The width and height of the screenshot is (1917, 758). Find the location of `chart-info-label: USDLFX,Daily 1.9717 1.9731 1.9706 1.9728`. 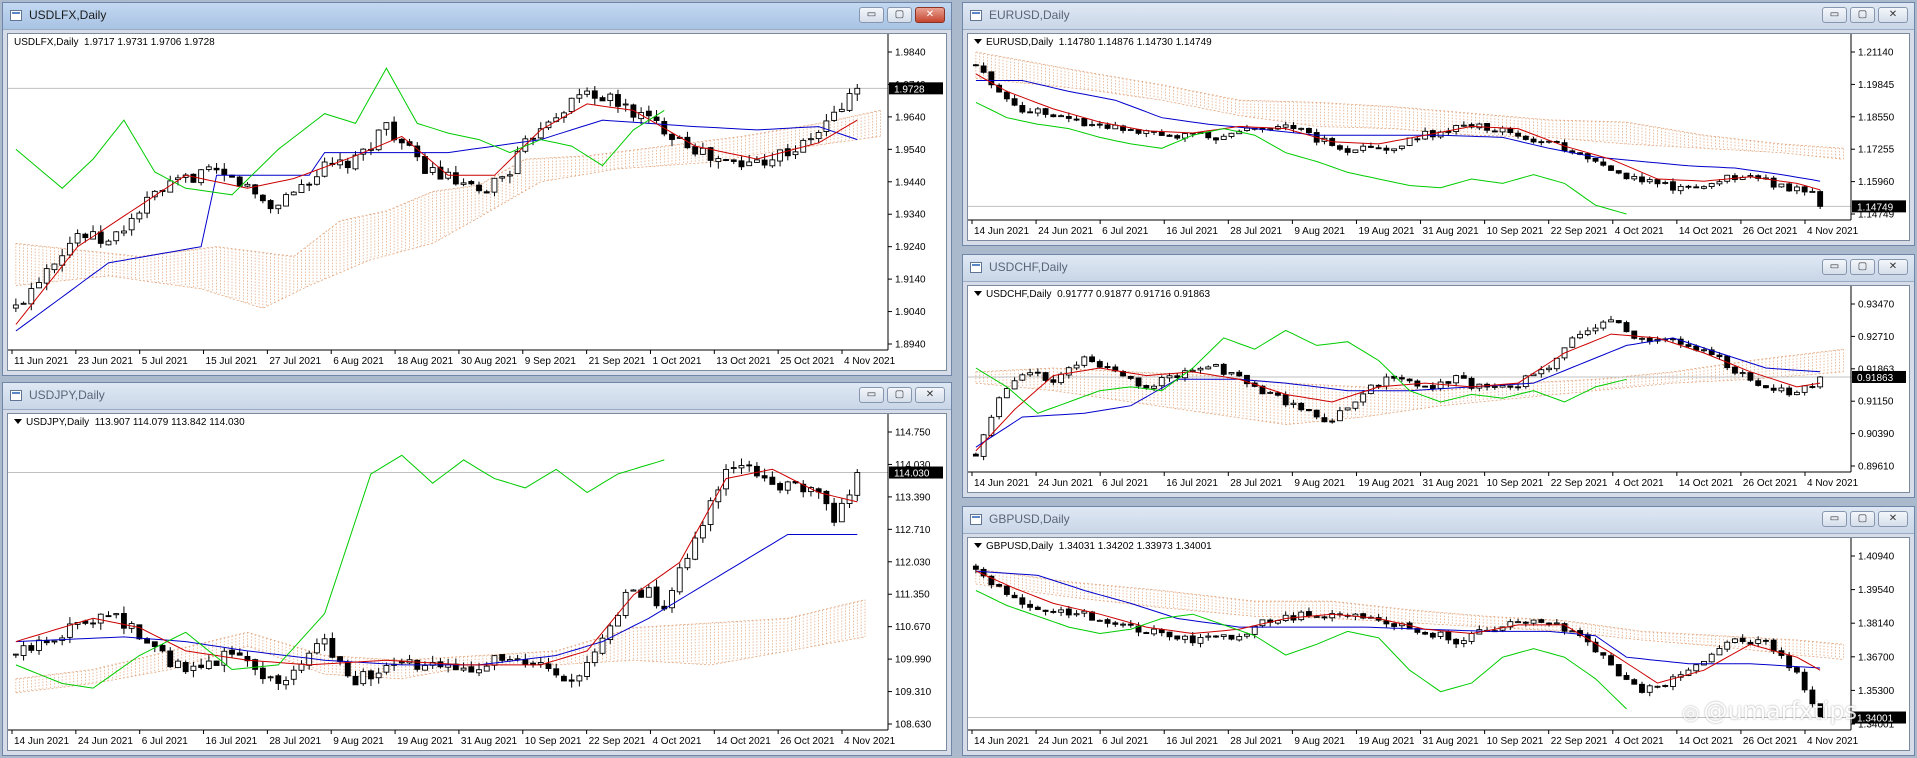

chart-info-label: USDLFX,Daily 1.9717 1.9731 1.9706 1.9728 is located at coordinates (114, 42).